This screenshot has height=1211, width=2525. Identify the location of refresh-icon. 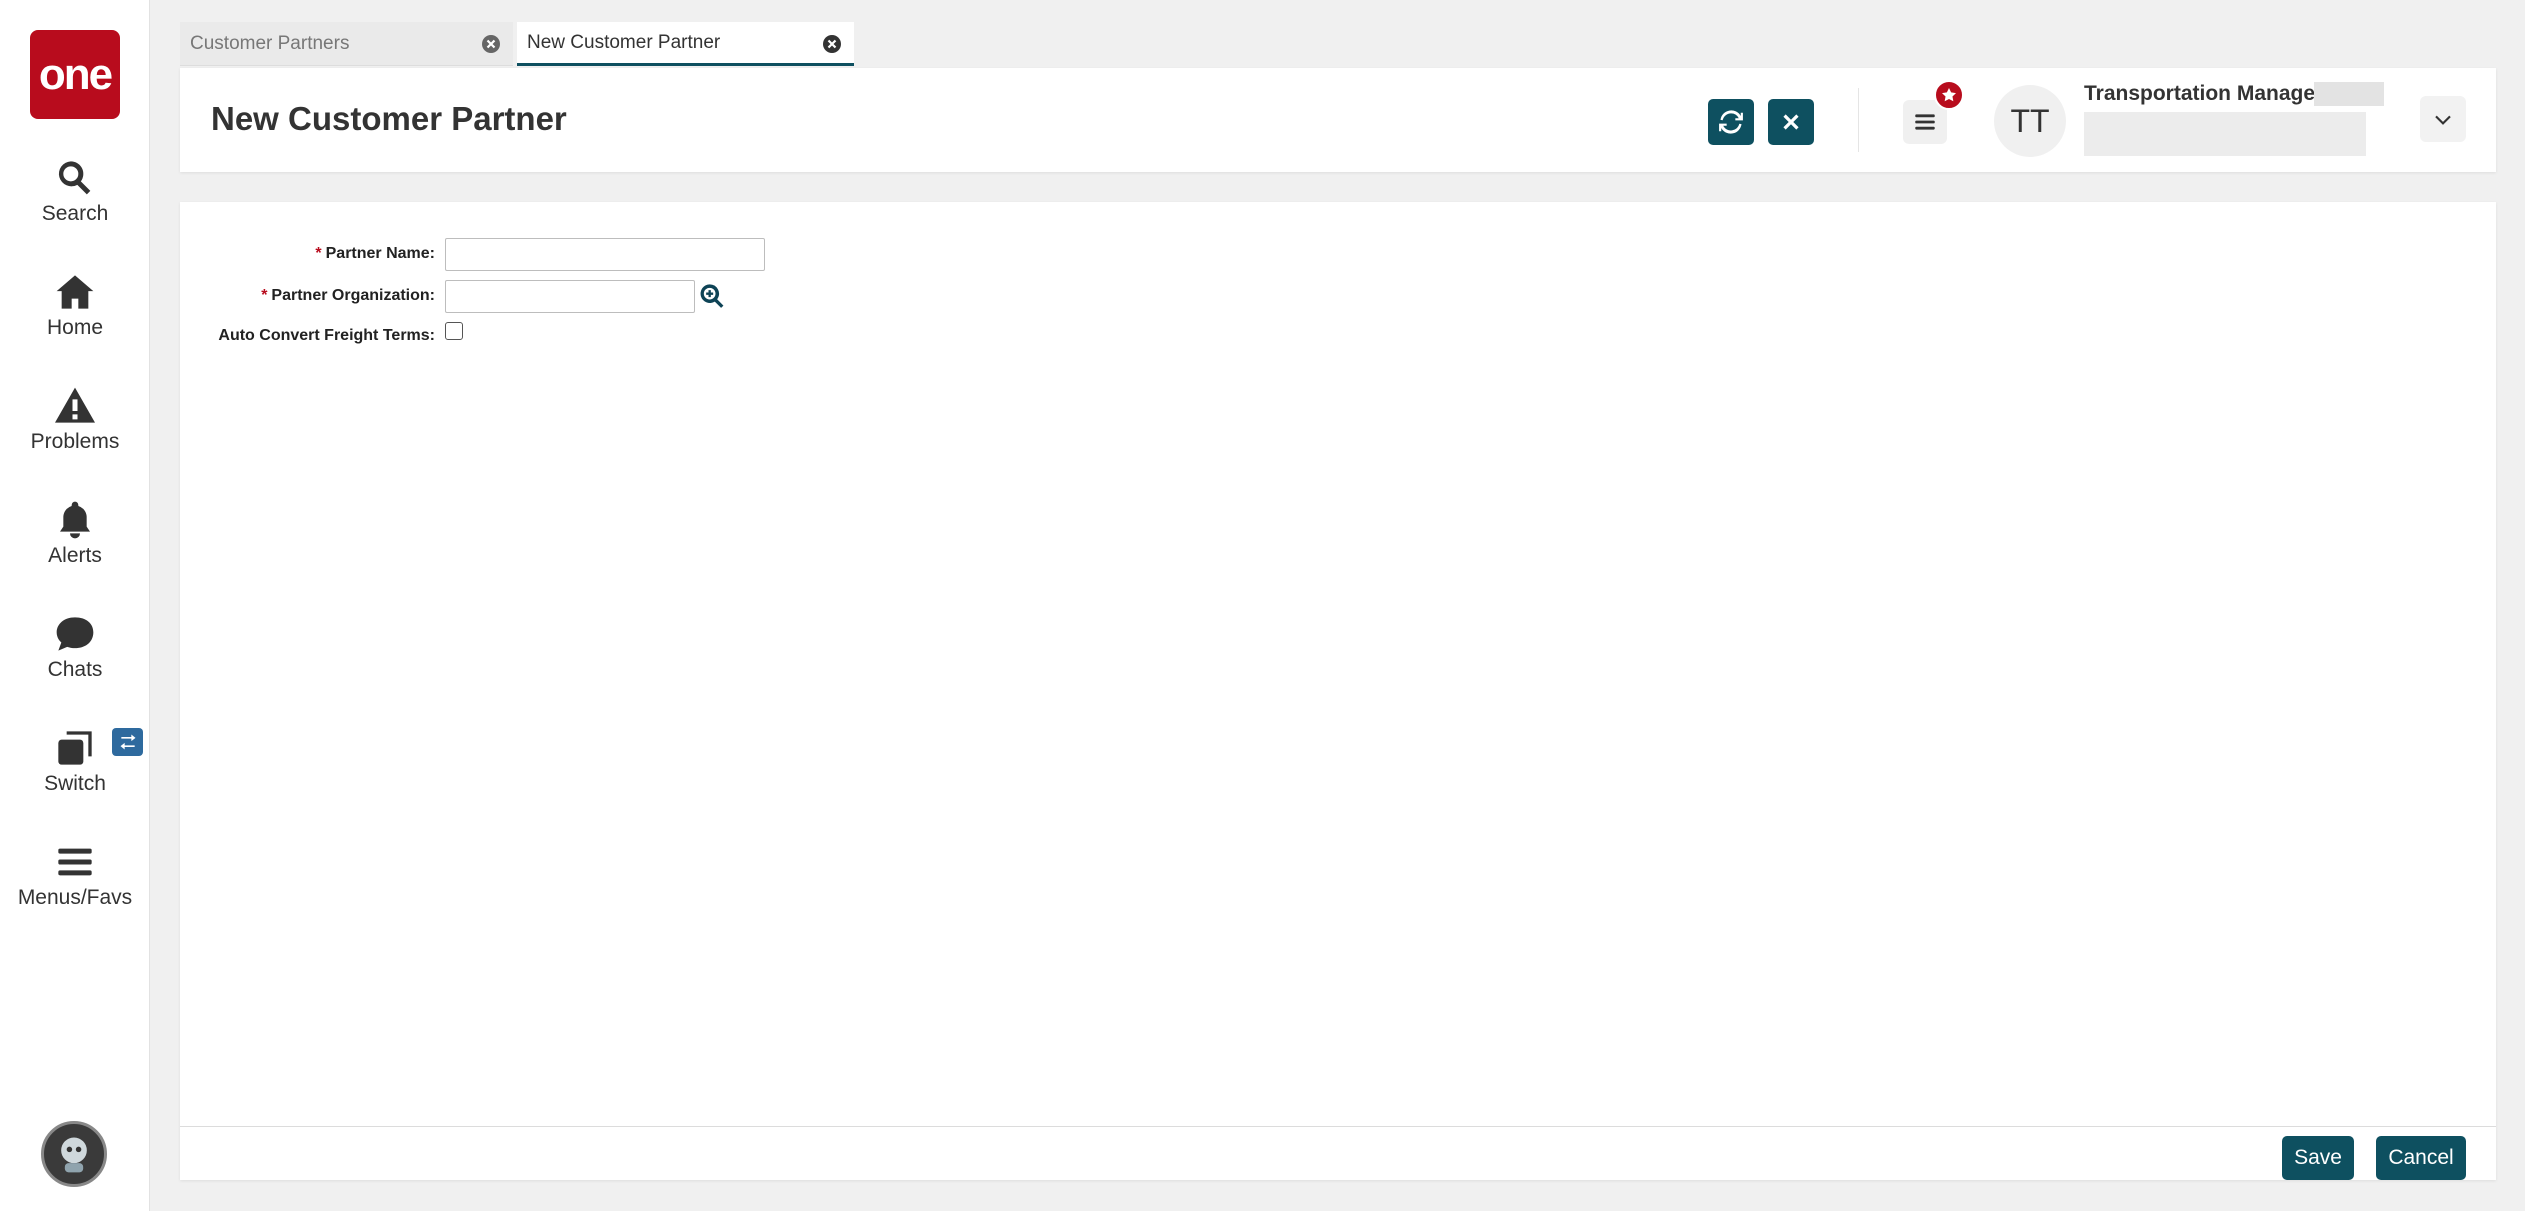
(1731, 122).